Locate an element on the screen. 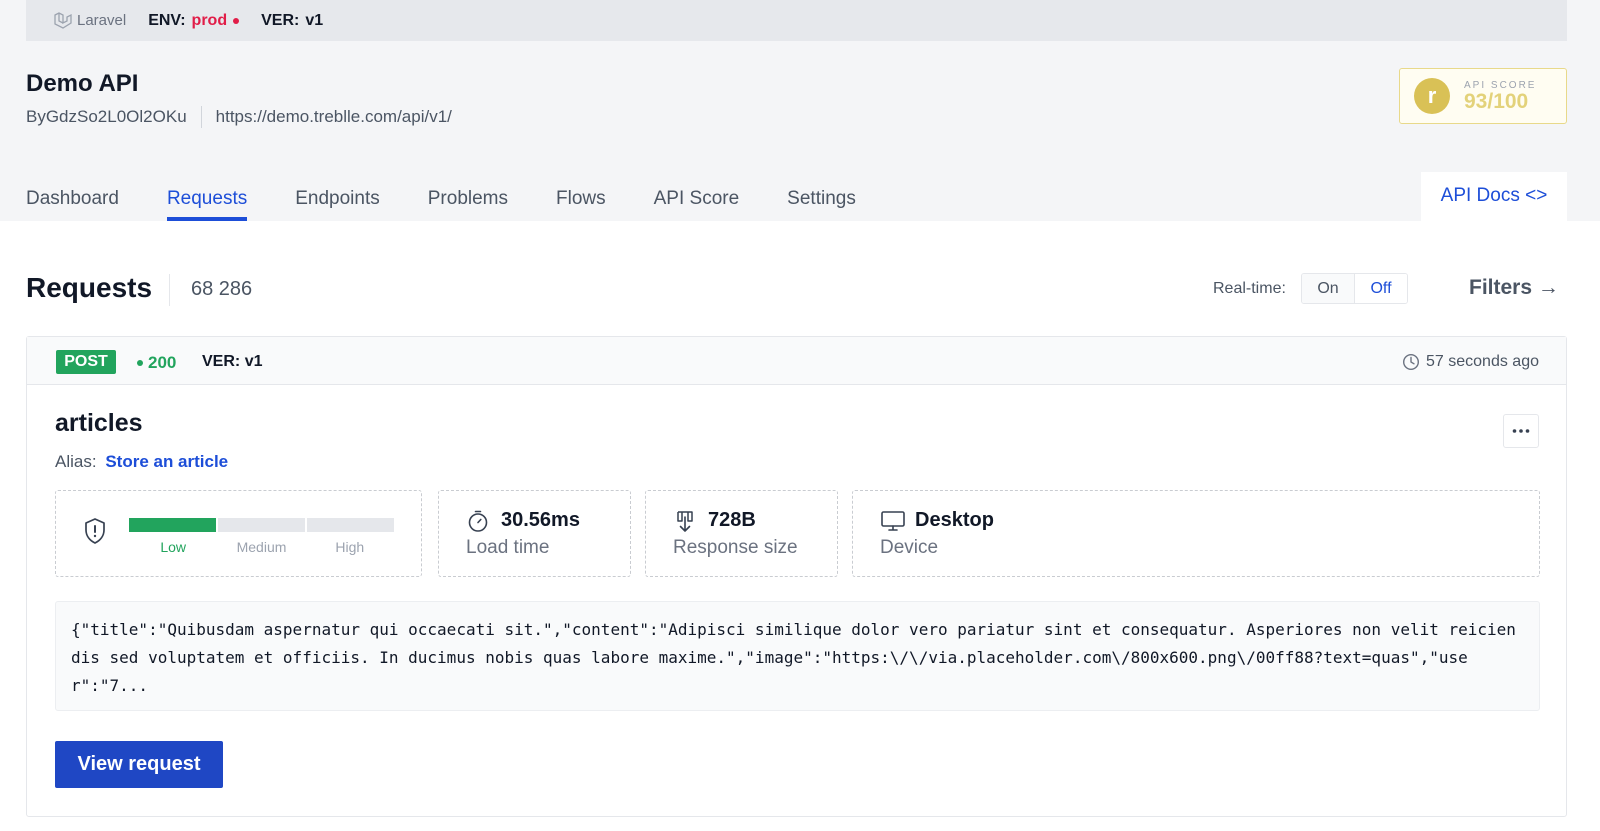 The height and width of the screenshot is (831, 1600). response-size-stat: 728B Response size is located at coordinates (741, 533).